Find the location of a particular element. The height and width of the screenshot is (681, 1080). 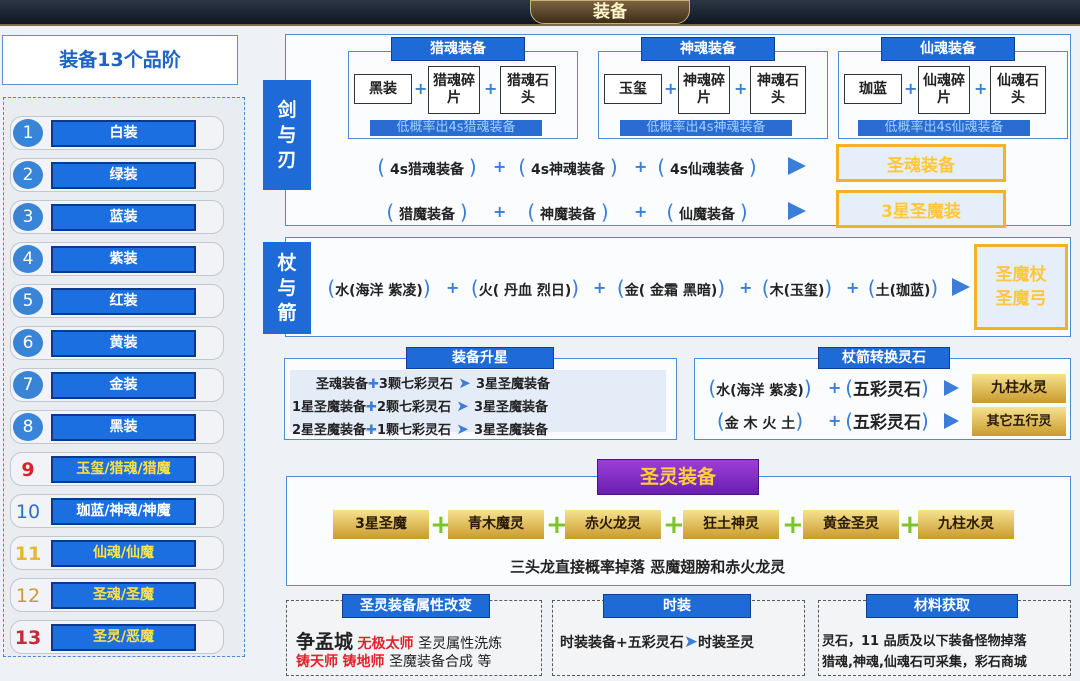

grade-number: 10 is located at coordinates (28, 512).